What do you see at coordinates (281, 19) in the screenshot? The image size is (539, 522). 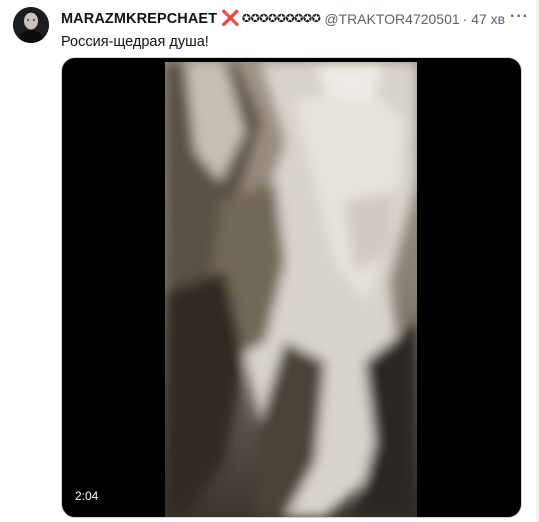 I see `badge-icons: ✪✪✪✪✪✪✪✪✪` at bounding box center [281, 19].